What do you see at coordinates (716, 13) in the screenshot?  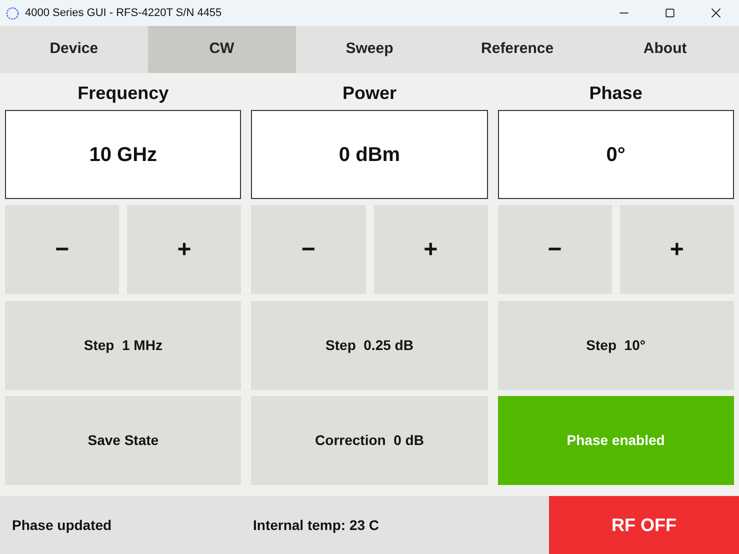 I see `close-icon` at bounding box center [716, 13].